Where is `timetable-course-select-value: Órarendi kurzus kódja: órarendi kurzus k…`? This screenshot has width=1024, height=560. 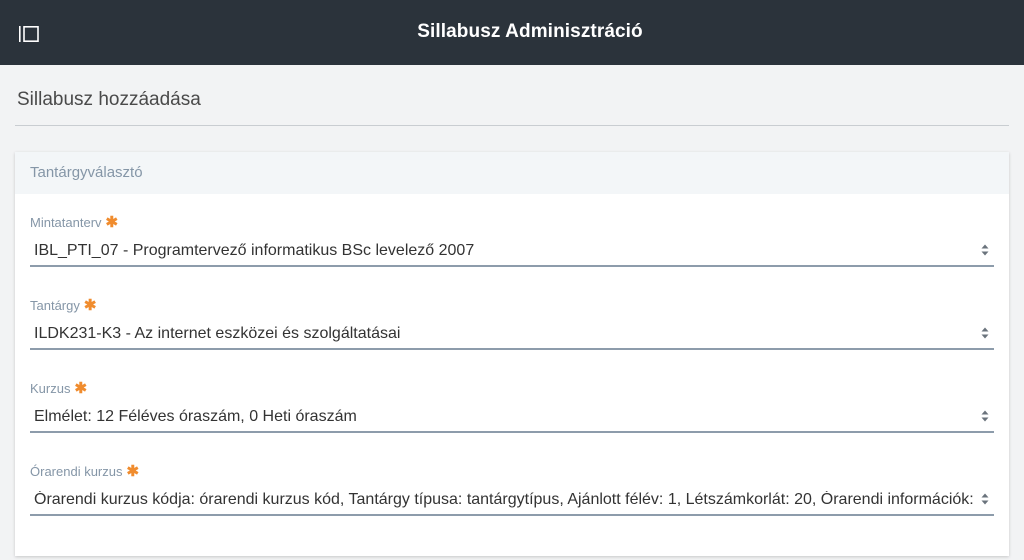
timetable-course-select-value: Órarendi kurzus kódja: órarendi kurzus k… is located at coordinates (504, 499).